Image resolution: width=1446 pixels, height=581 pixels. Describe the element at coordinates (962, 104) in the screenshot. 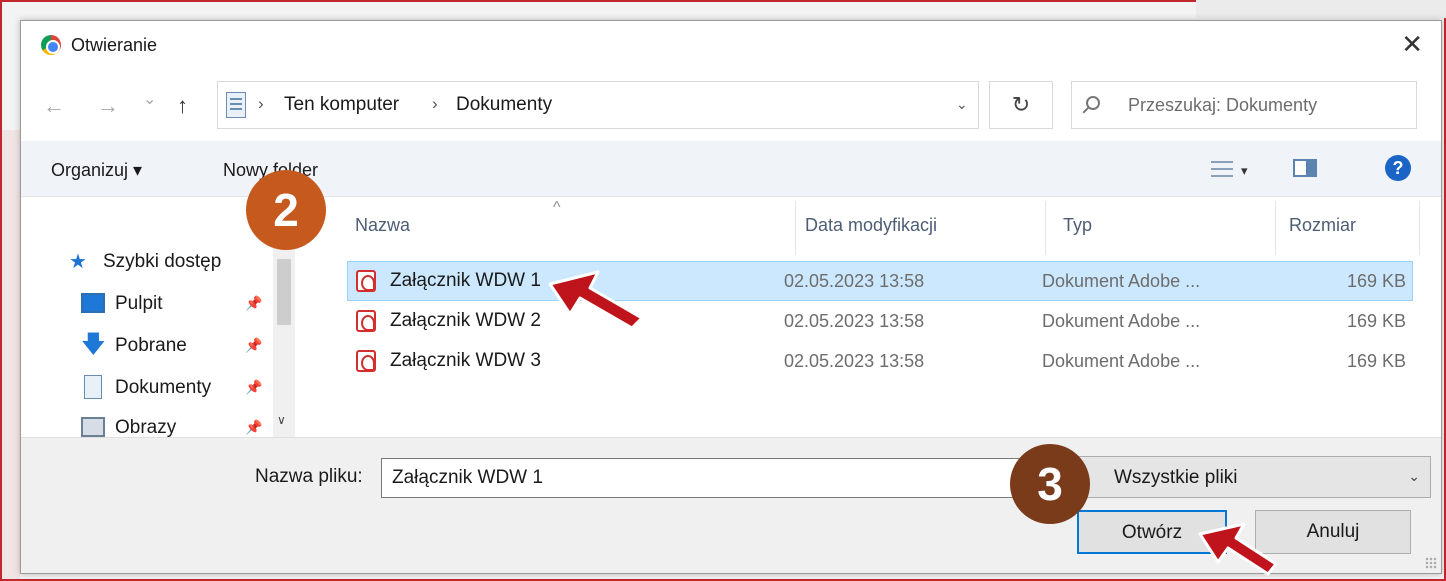

I see `address-dropdown-chevron-icon: ⌄` at that location.